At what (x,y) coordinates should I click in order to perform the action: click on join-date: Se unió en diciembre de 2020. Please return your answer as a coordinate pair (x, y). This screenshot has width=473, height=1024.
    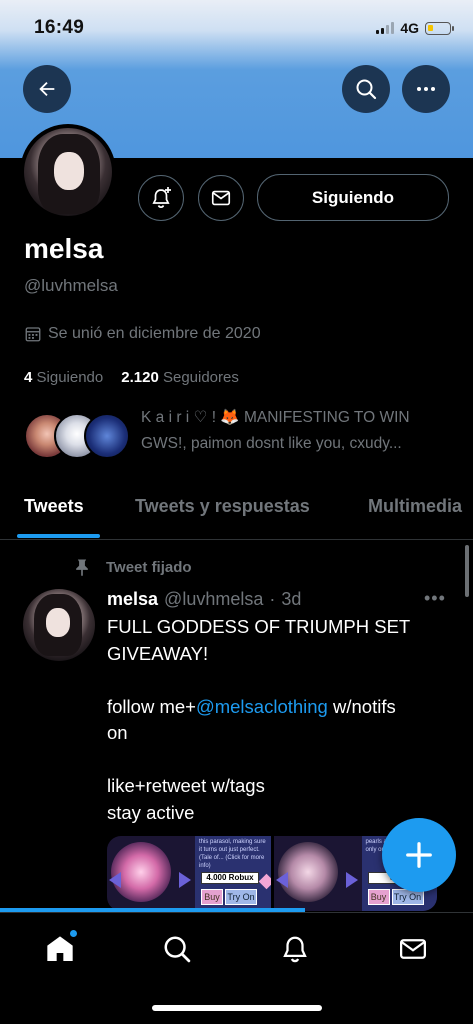
    Looking at the image, I should click on (142, 334).